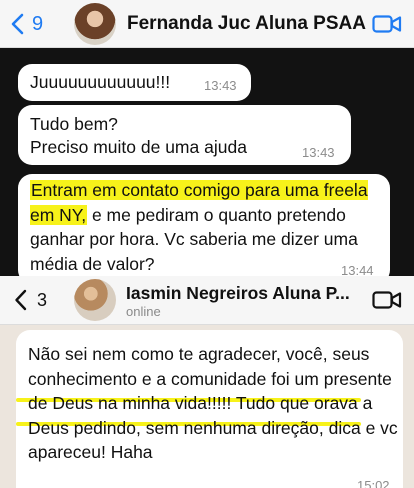  Describe the element at coordinates (100, 82) in the screenshot. I see `message-text: Juuuuuuuuuuuu!!!` at that location.